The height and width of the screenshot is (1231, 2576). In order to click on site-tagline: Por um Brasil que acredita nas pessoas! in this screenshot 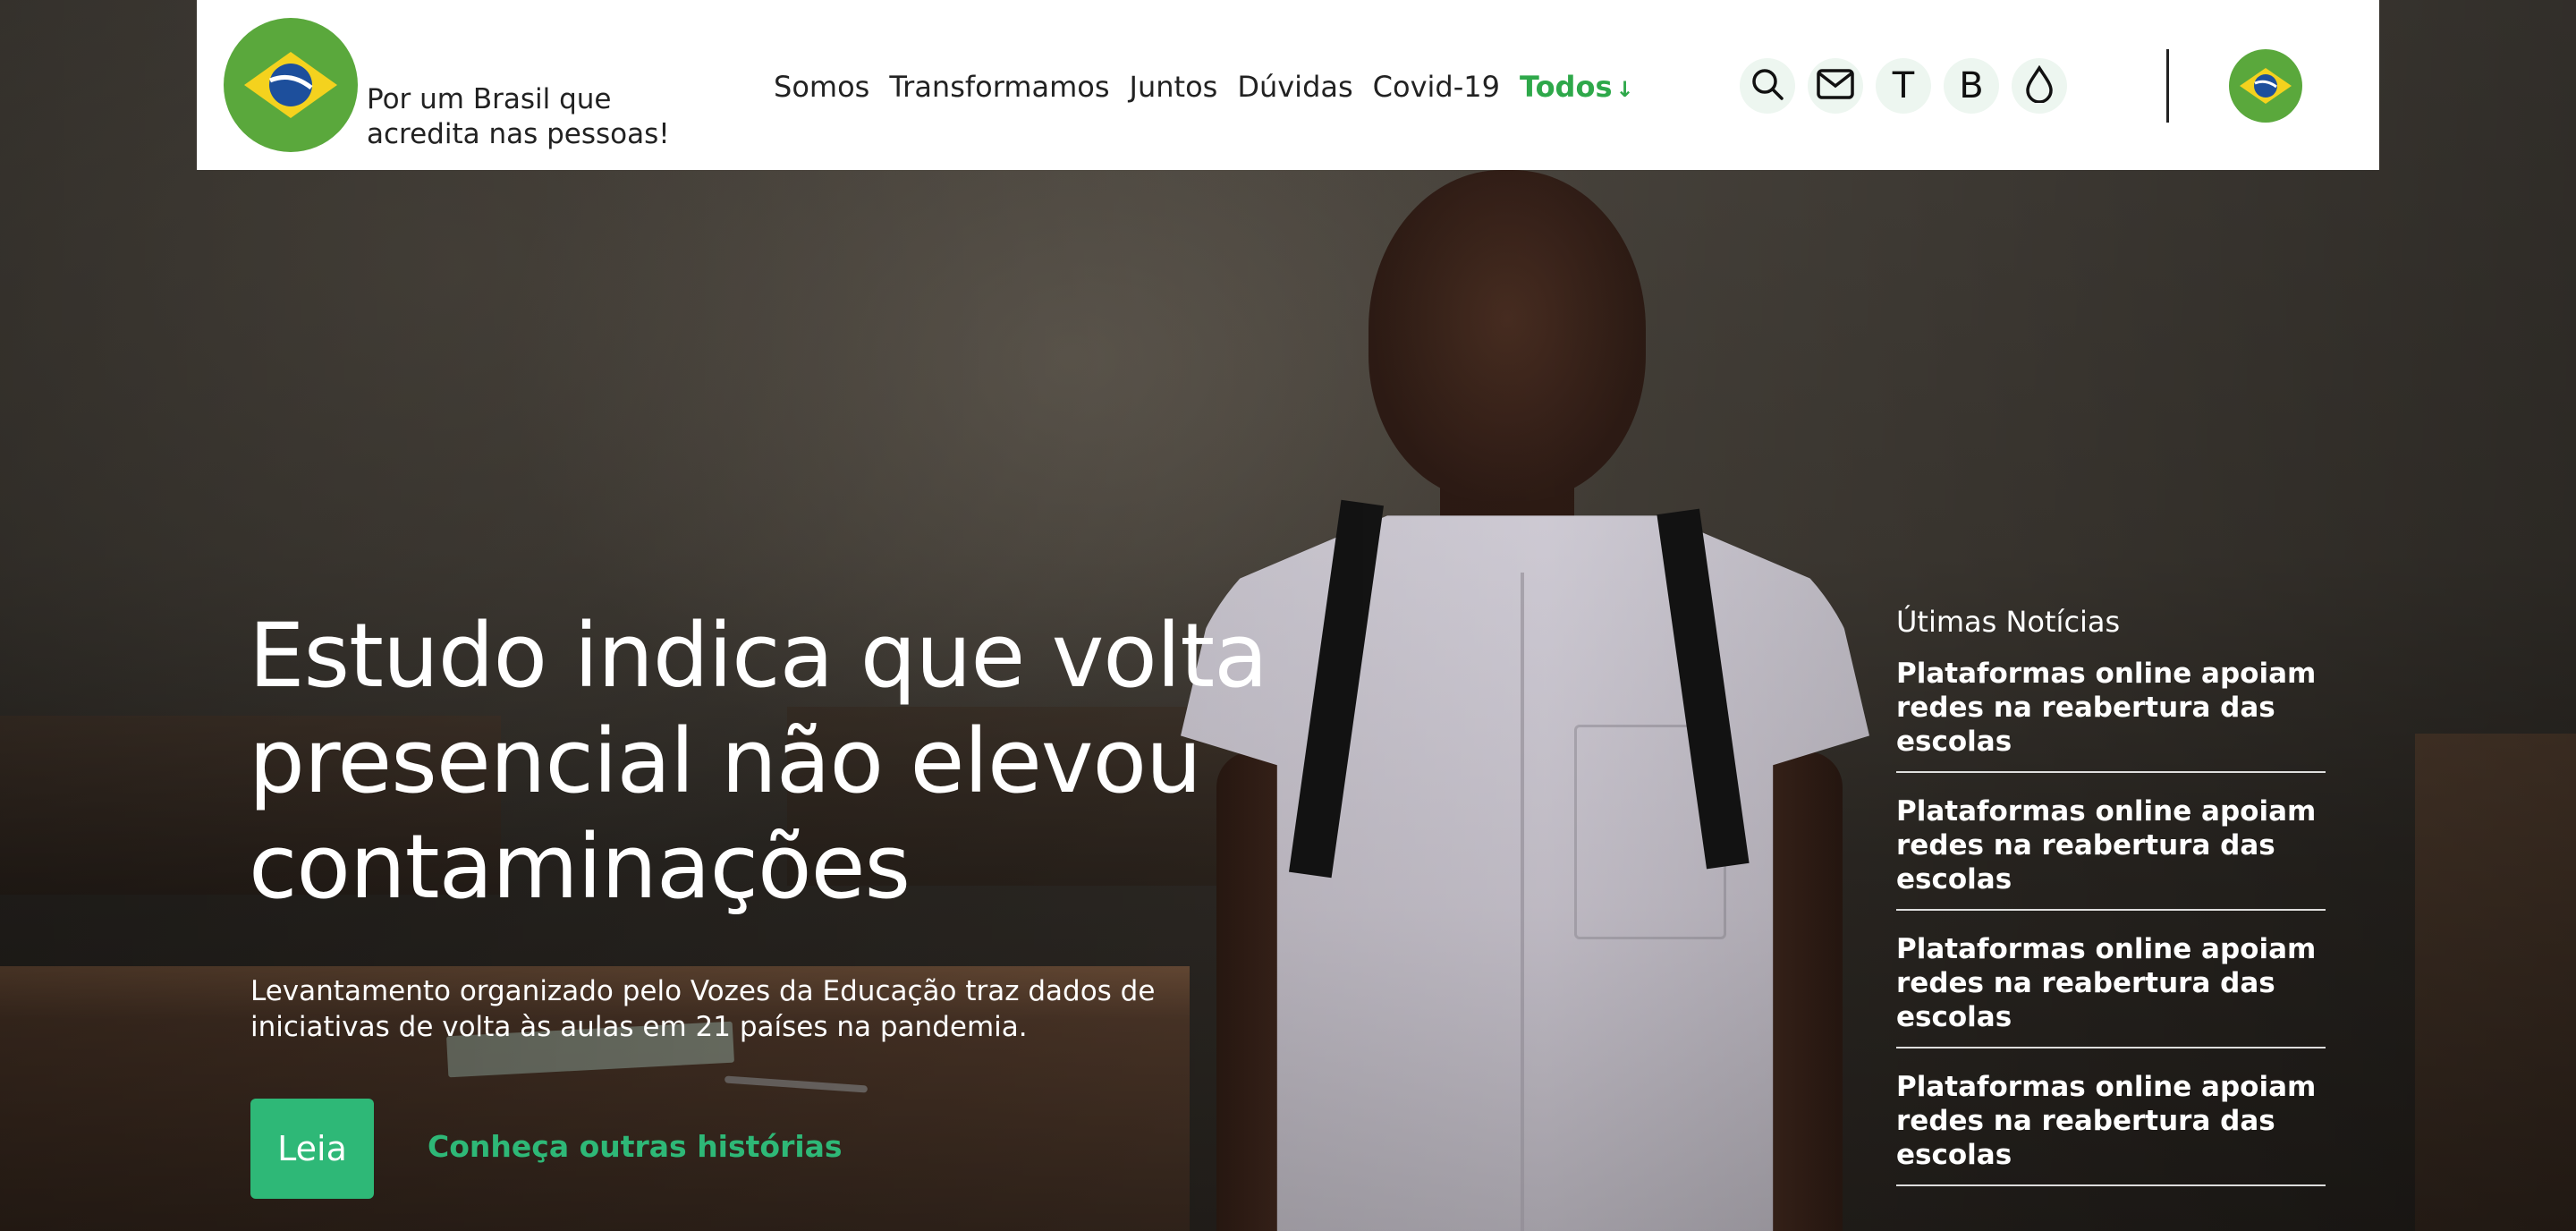, I will do `click(518, 116)`.